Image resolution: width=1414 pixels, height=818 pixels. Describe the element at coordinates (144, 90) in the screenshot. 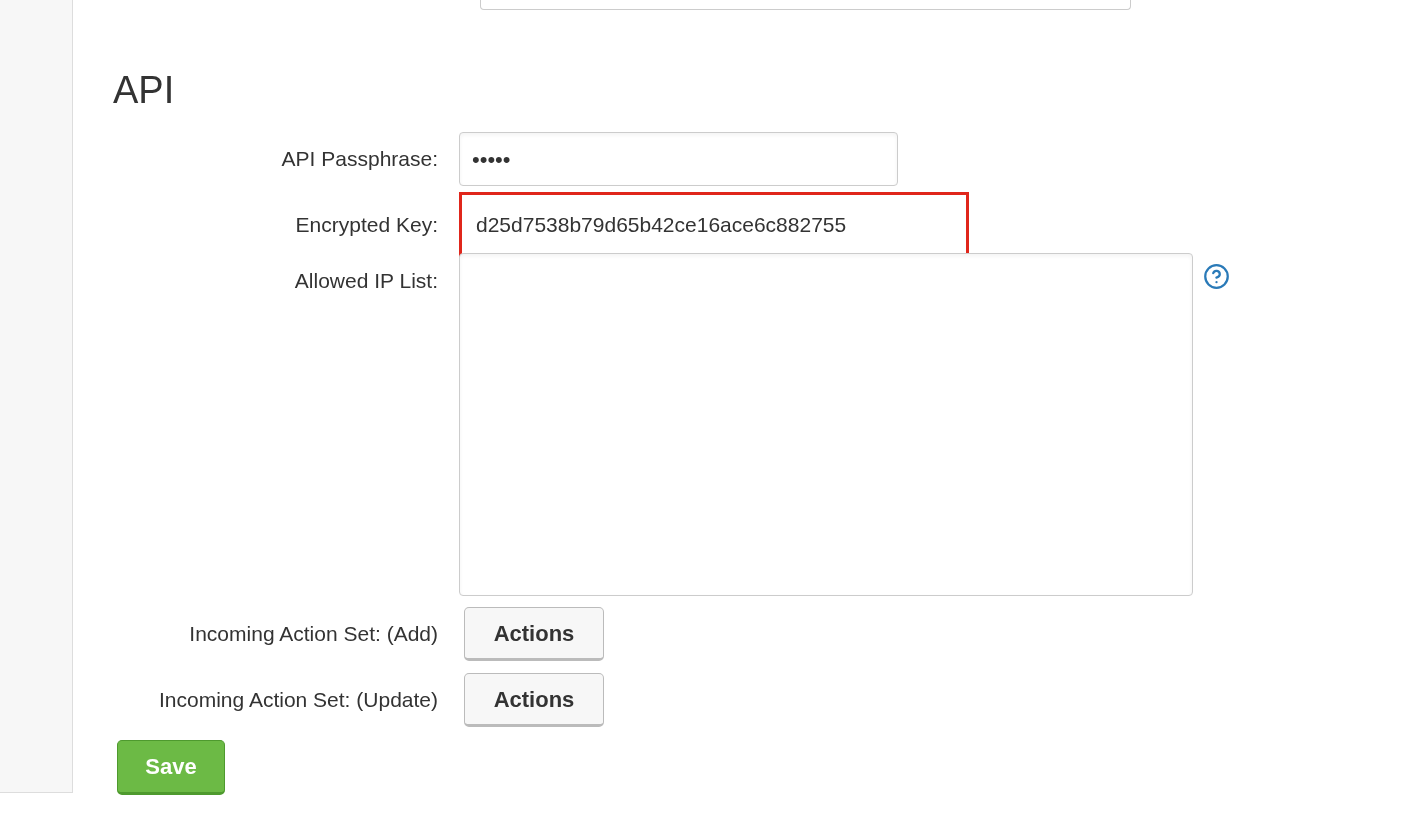

I see `section-heading: API` at that location.